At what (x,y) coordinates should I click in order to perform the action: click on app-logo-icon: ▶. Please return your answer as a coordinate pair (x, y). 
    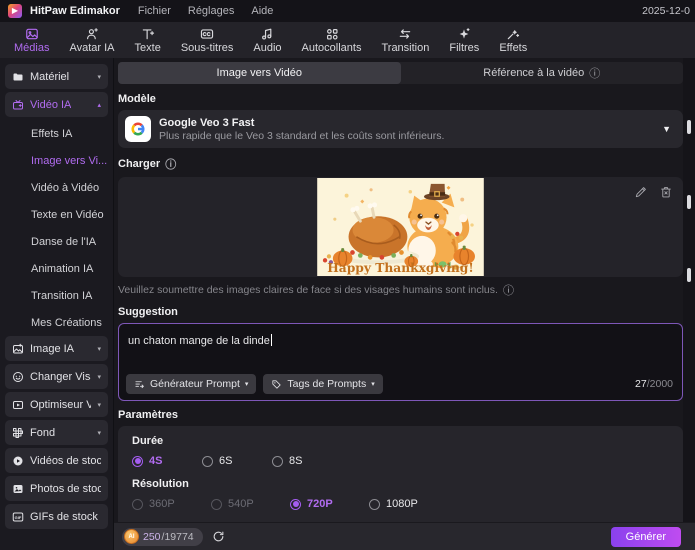
    Looking at the image, I should click on (15, 11).